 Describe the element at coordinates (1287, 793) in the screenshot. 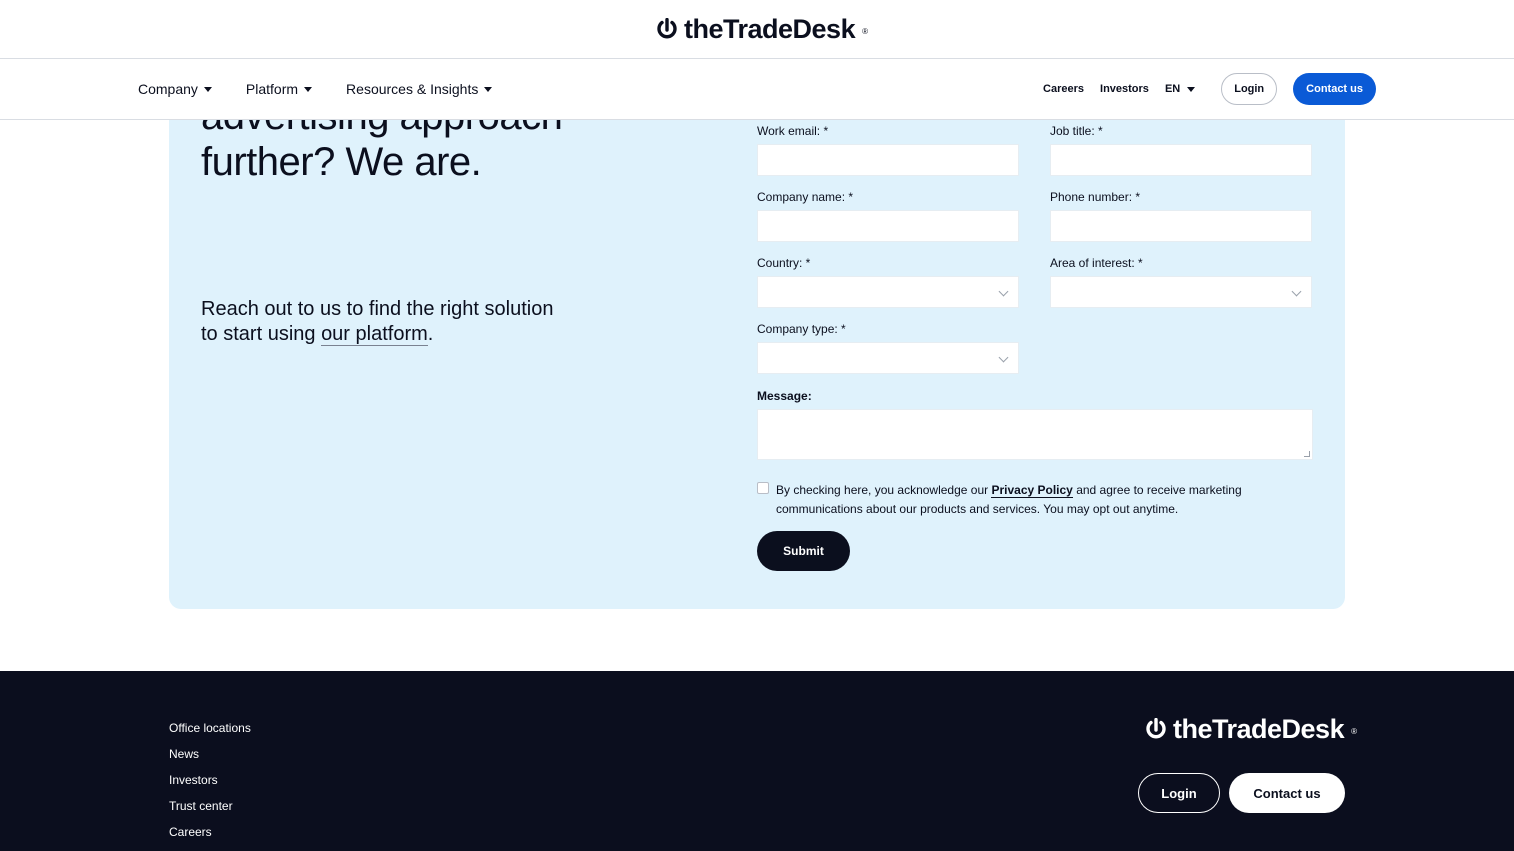

I see `footer-contact-button: Contact us` at that location.